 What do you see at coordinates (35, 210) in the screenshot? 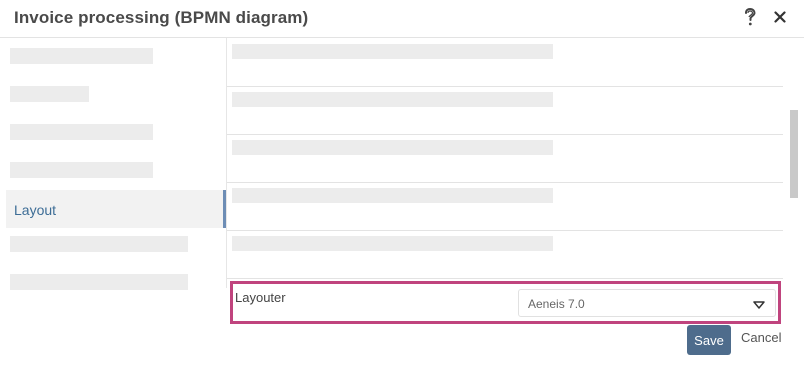
I see `sidebar-item-label: Layout` at bounding box center [35, 210].